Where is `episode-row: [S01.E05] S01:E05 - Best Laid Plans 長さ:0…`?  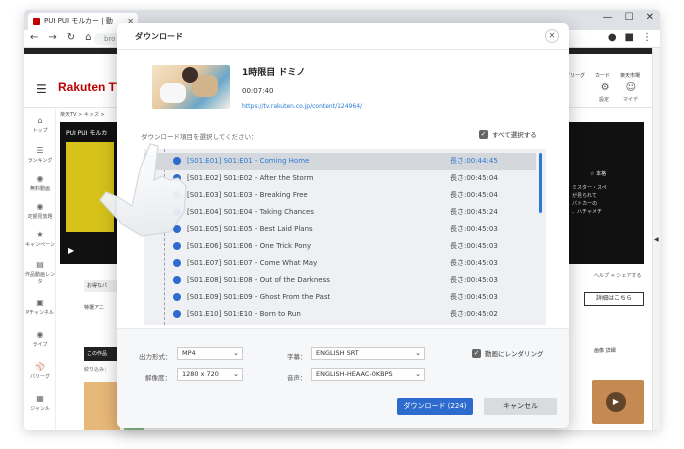 episode-row: [S01.E05] S01:E05 - Best Laid Plans 長さ:0… is located at coordinates (340, 229).